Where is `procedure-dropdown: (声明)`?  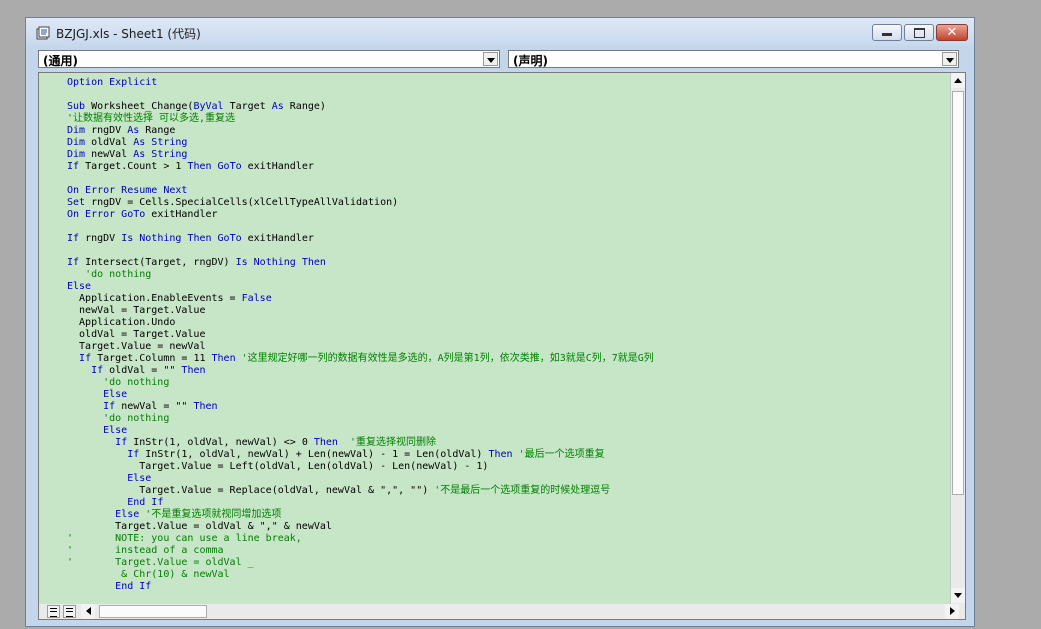
procedure-dropdown: (声明) is located at coordinates (733, 59).